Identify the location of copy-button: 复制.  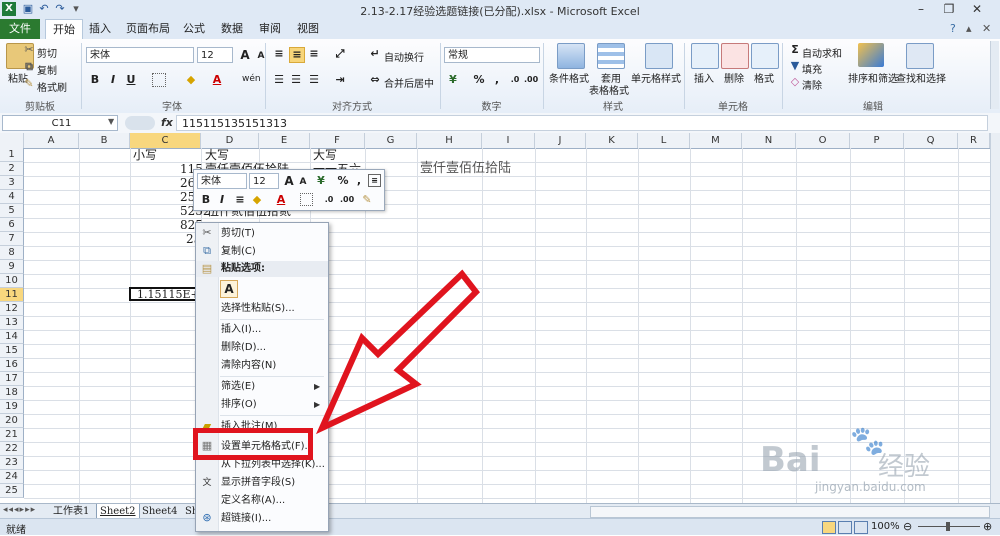
(47, 69).